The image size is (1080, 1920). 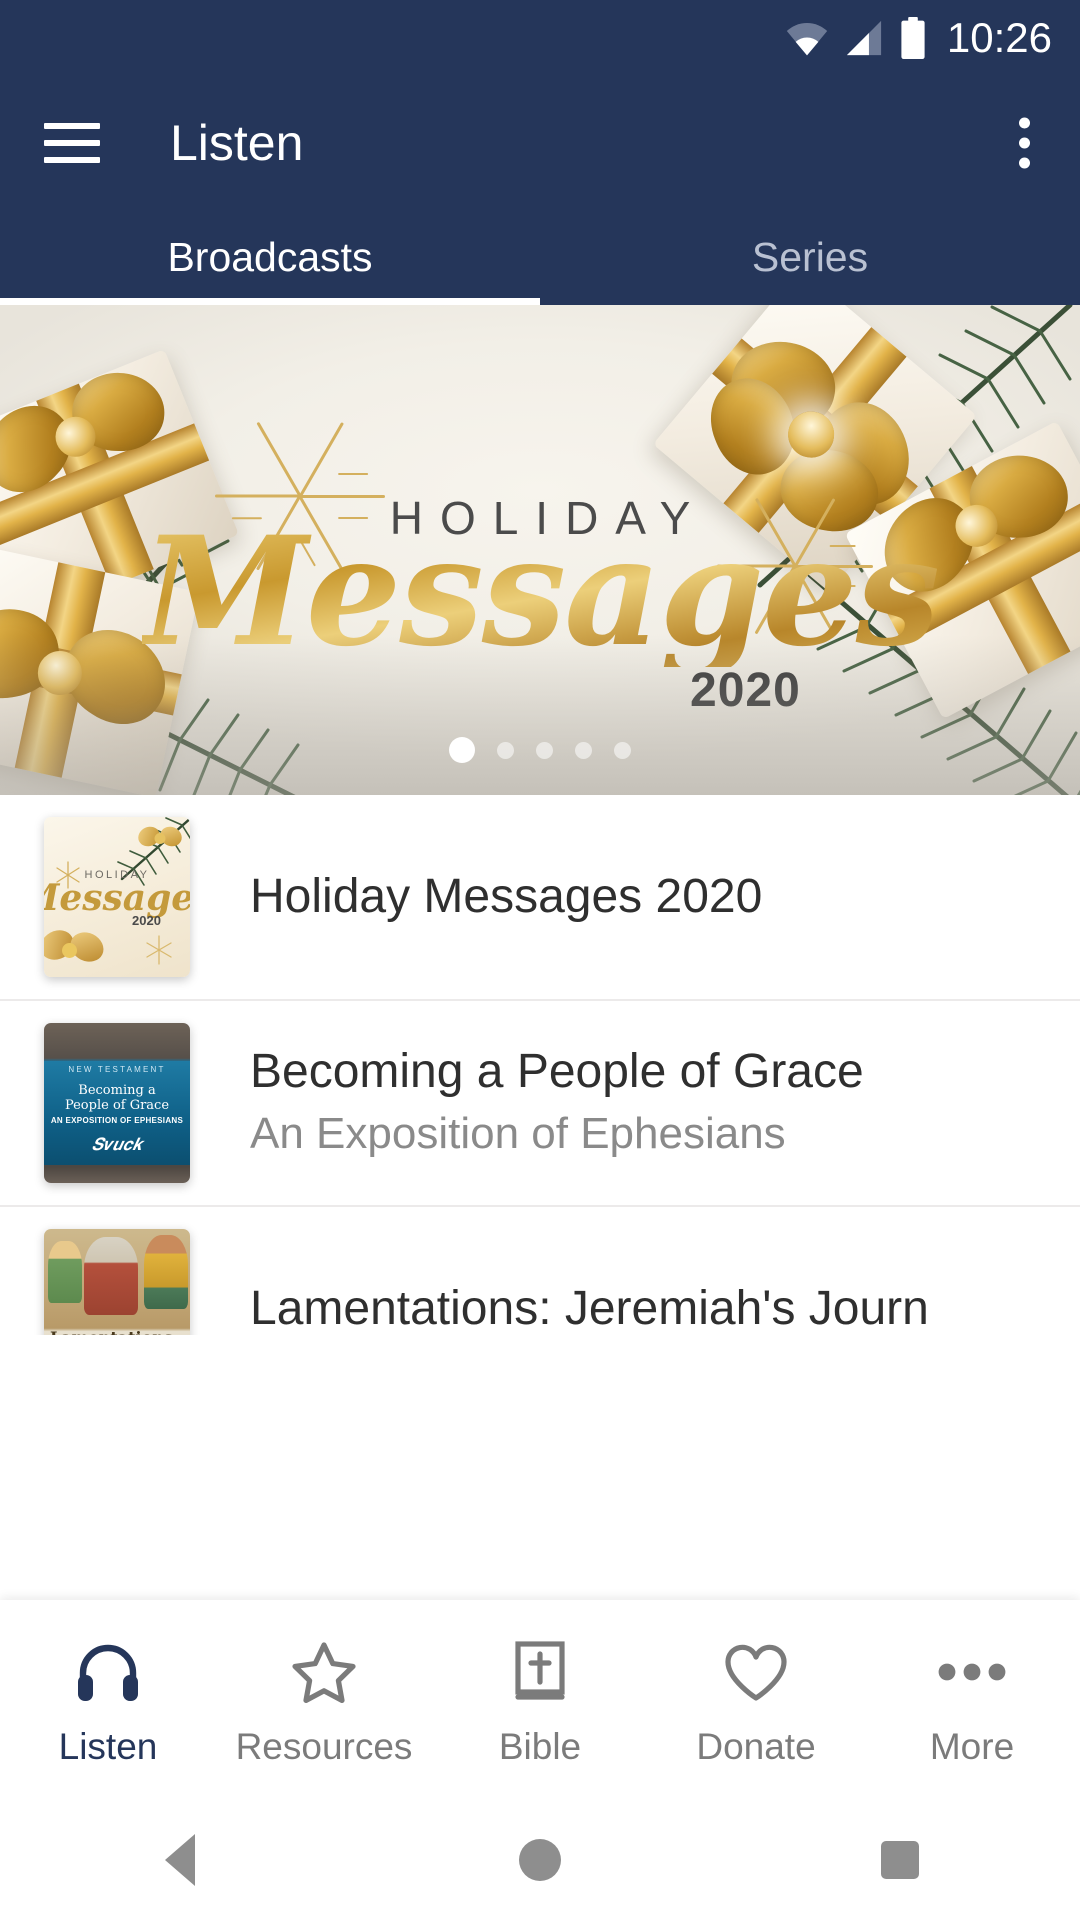 I want to click on bottom-navigation-bar: Listen Resources Bible Donate More, so click(x=540, y=1700).